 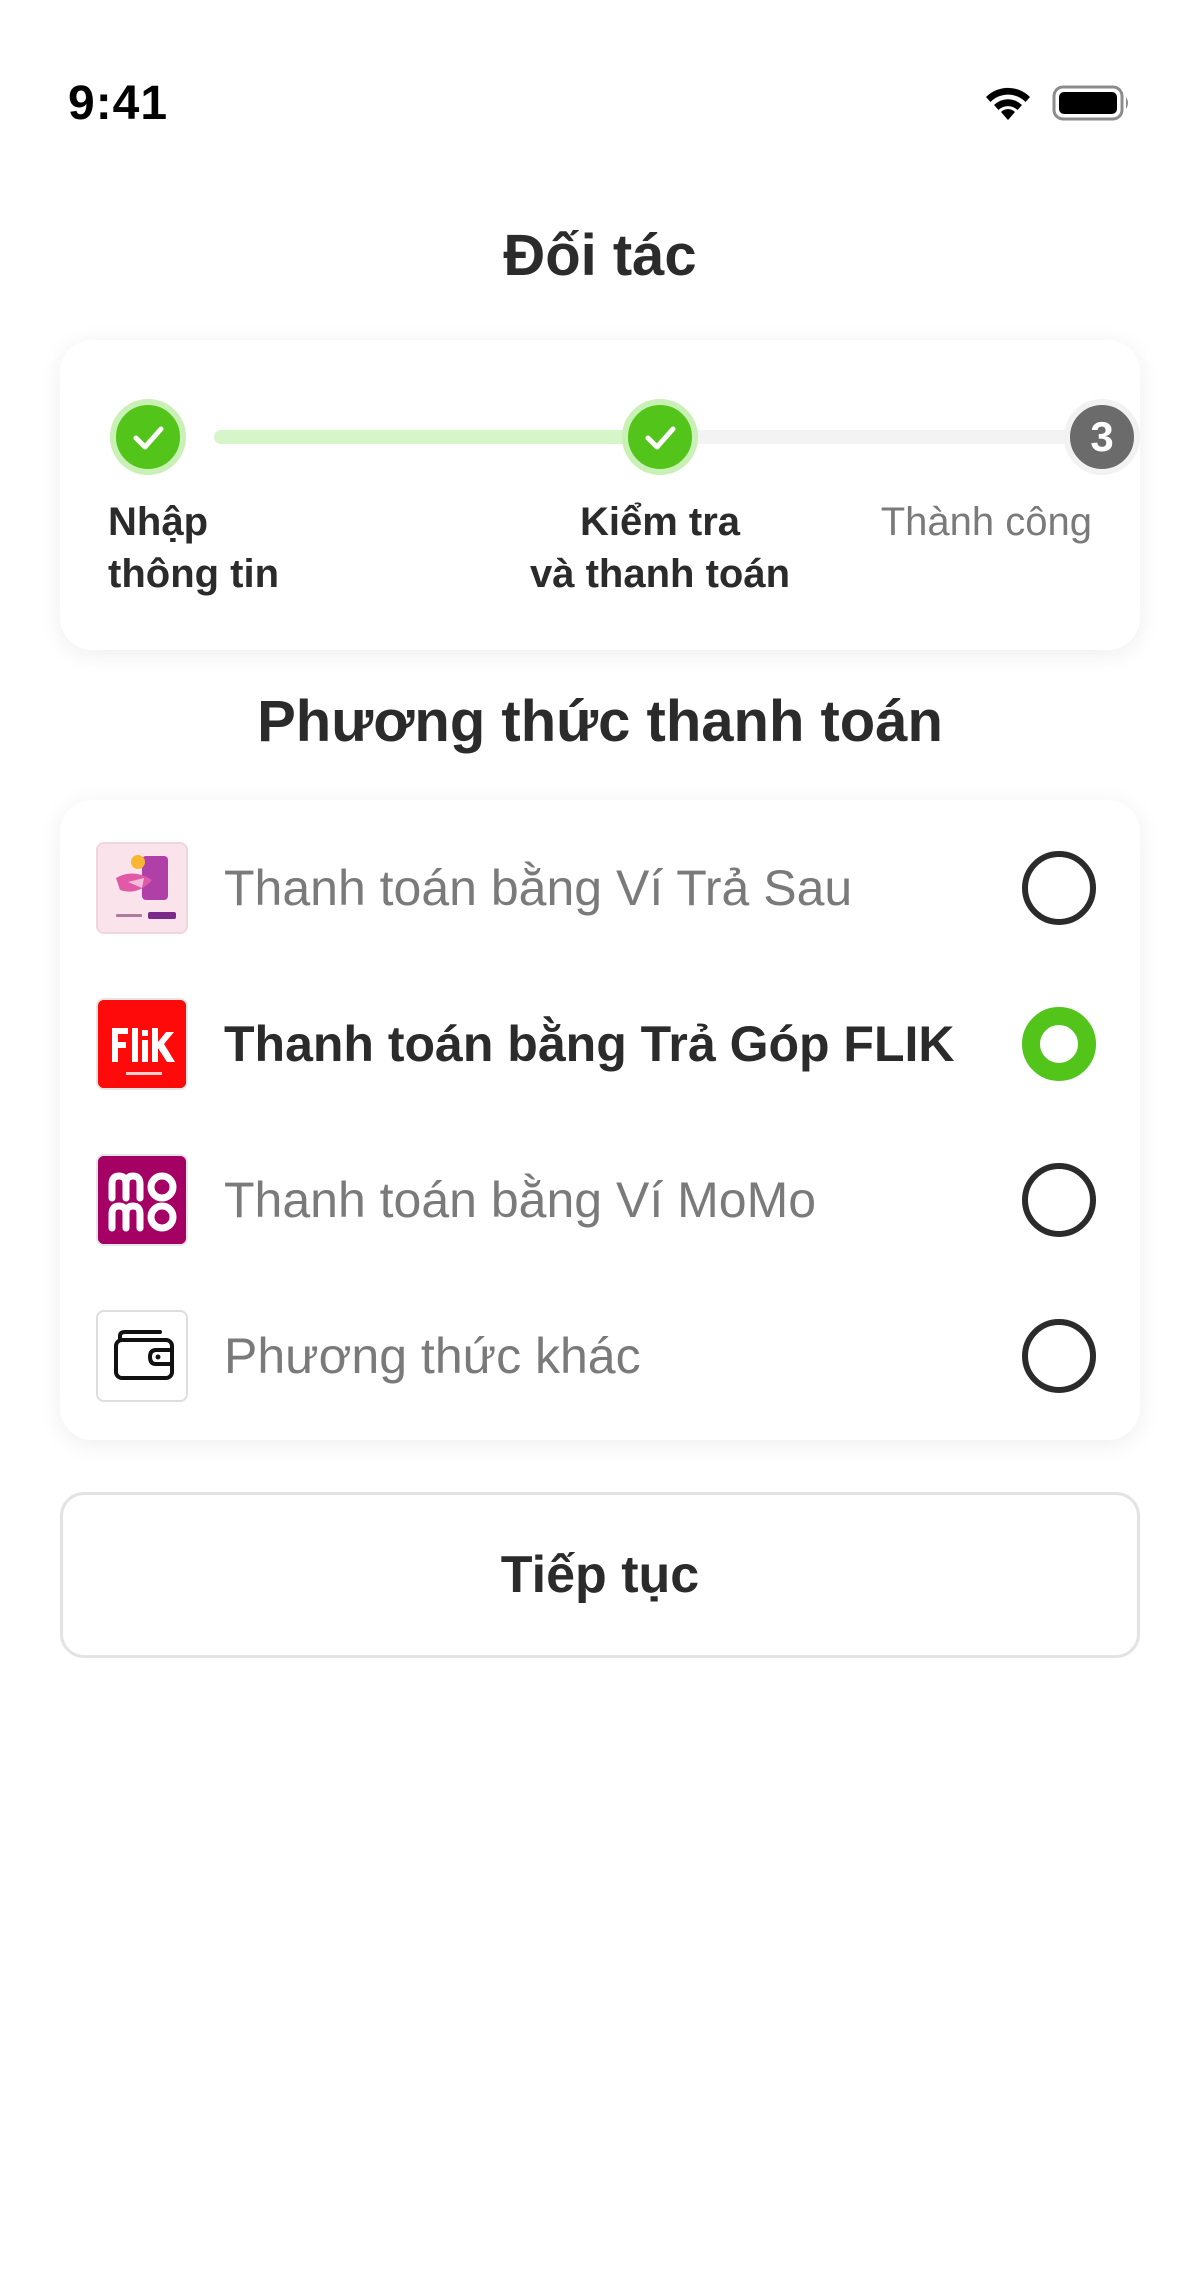 I want to click on payment-option-label: Thanh toán bằng Ví Trả Sau, so click(x=538, y=888).